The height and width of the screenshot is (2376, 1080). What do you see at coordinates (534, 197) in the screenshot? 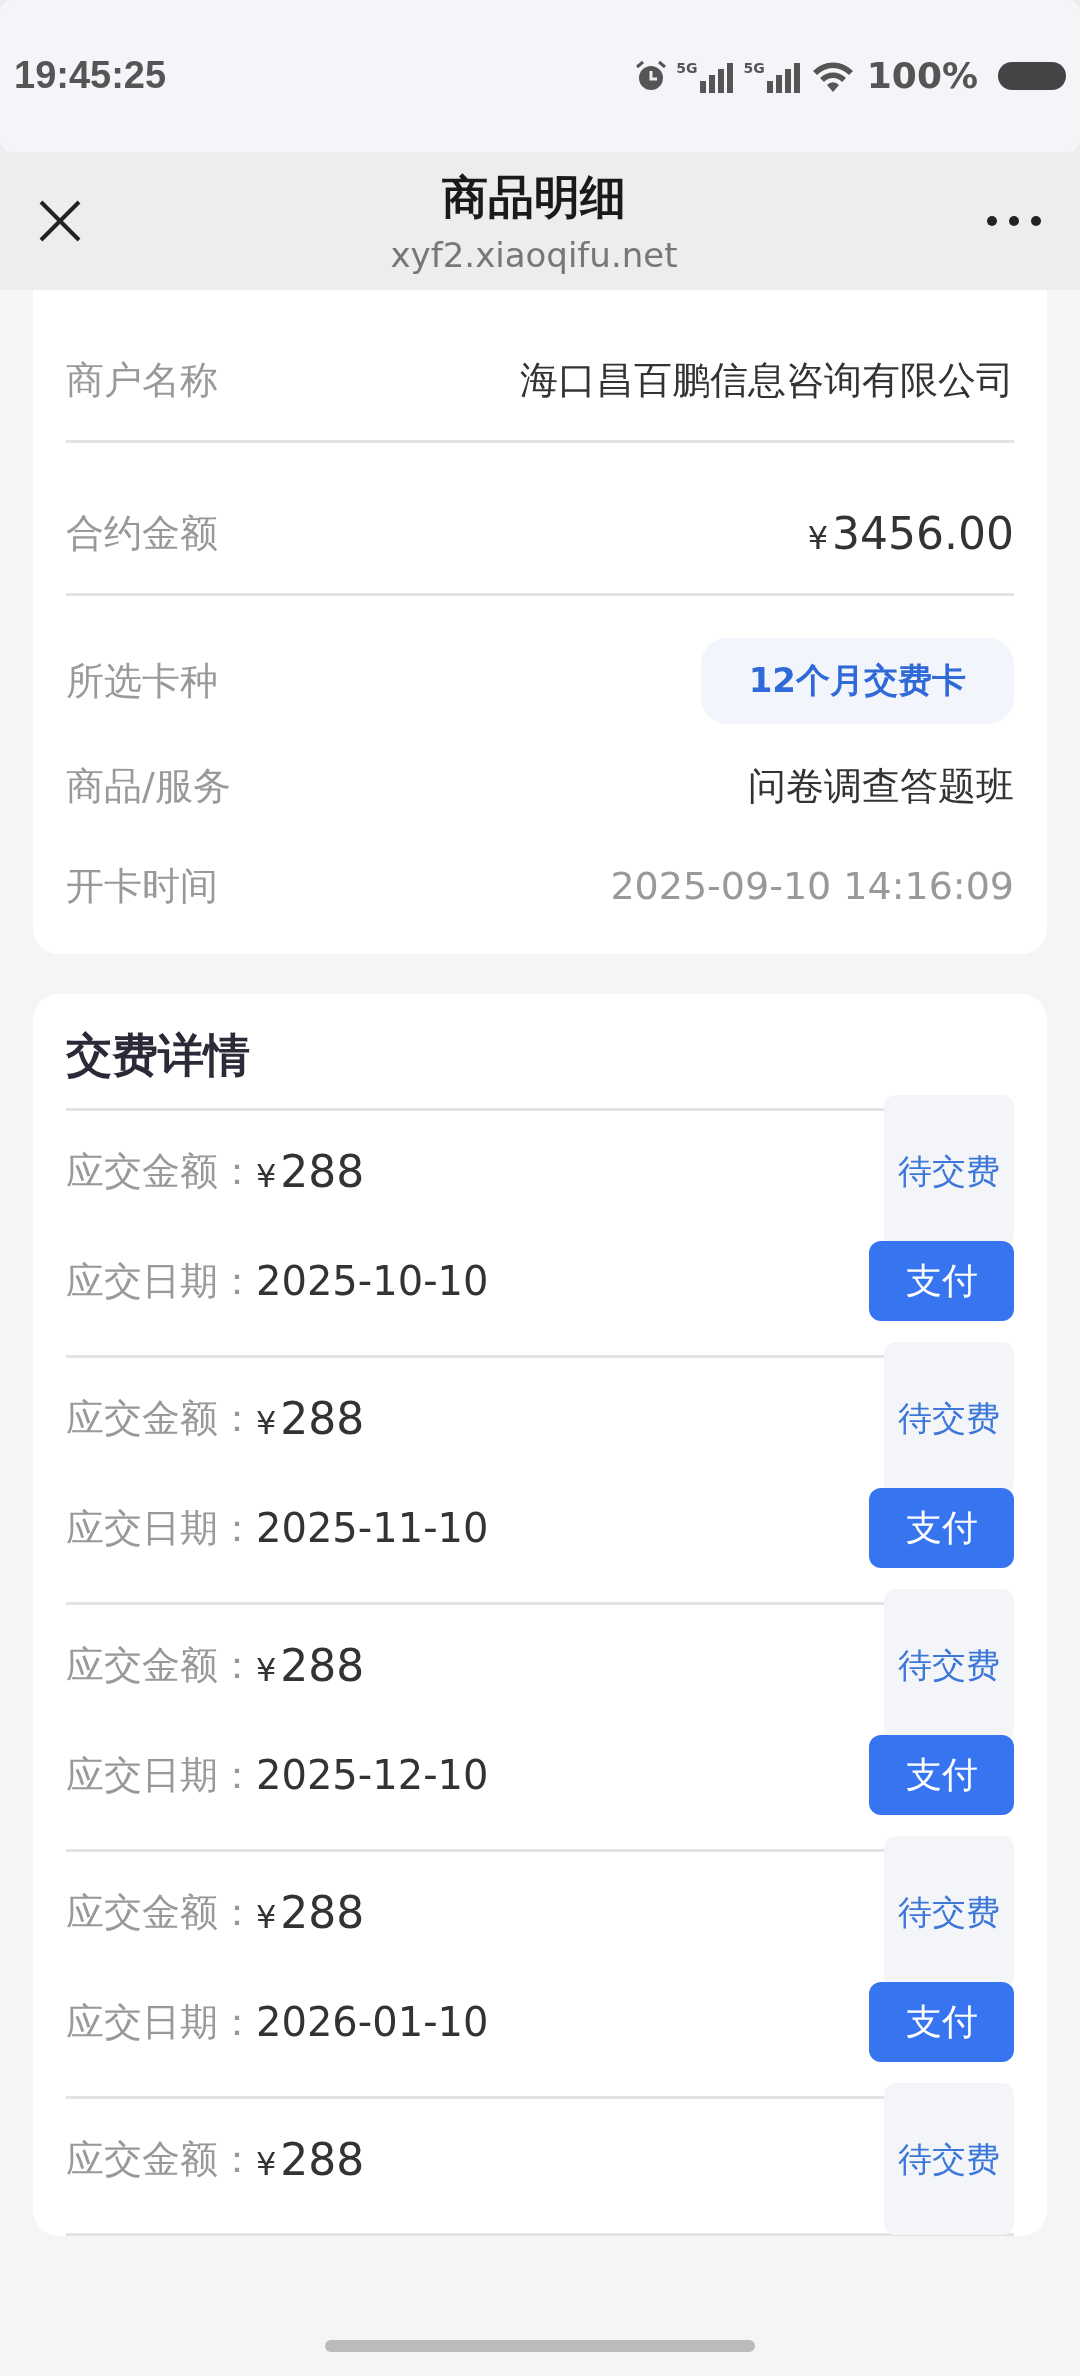
I see `page-title: 商品明细` at bounding box center [534, 197].